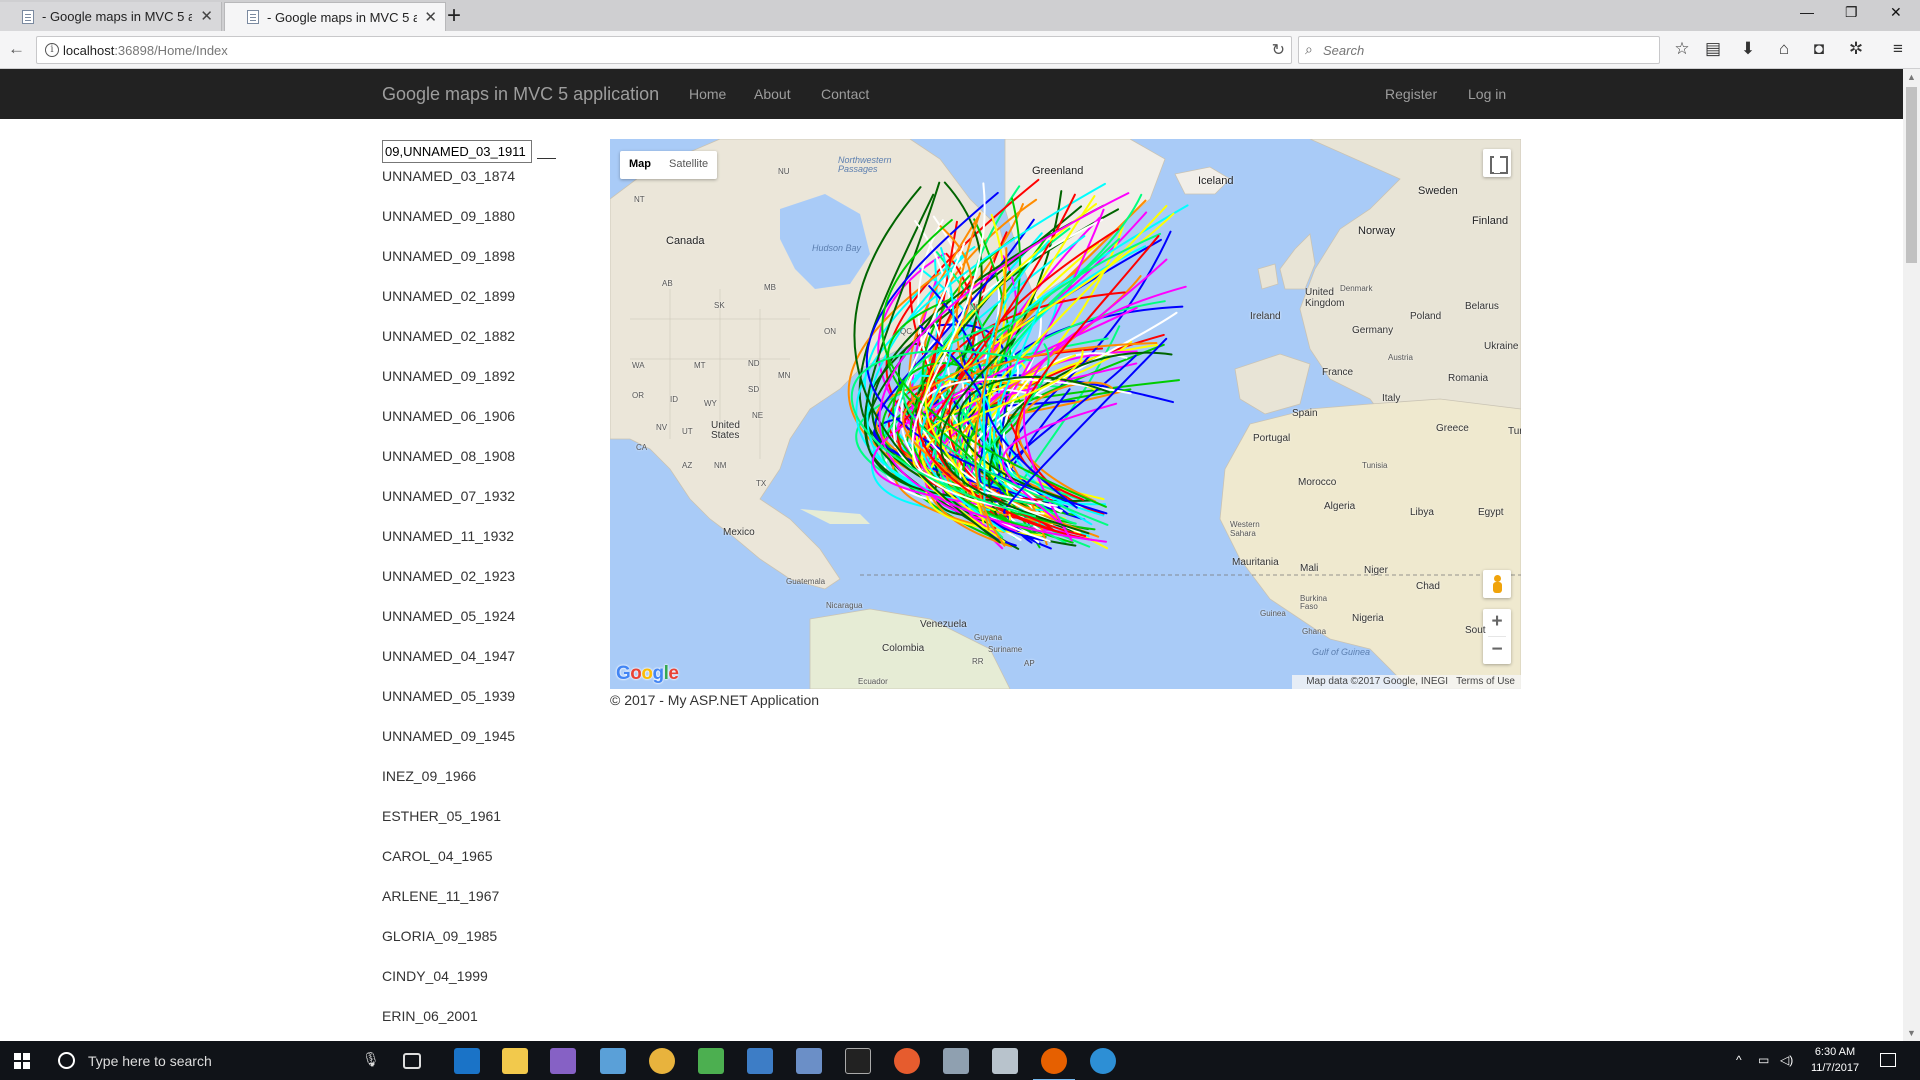 This screenshot has height=1080, width=1920. I want to click on satellite-button: Satellite, so click(688, 165).